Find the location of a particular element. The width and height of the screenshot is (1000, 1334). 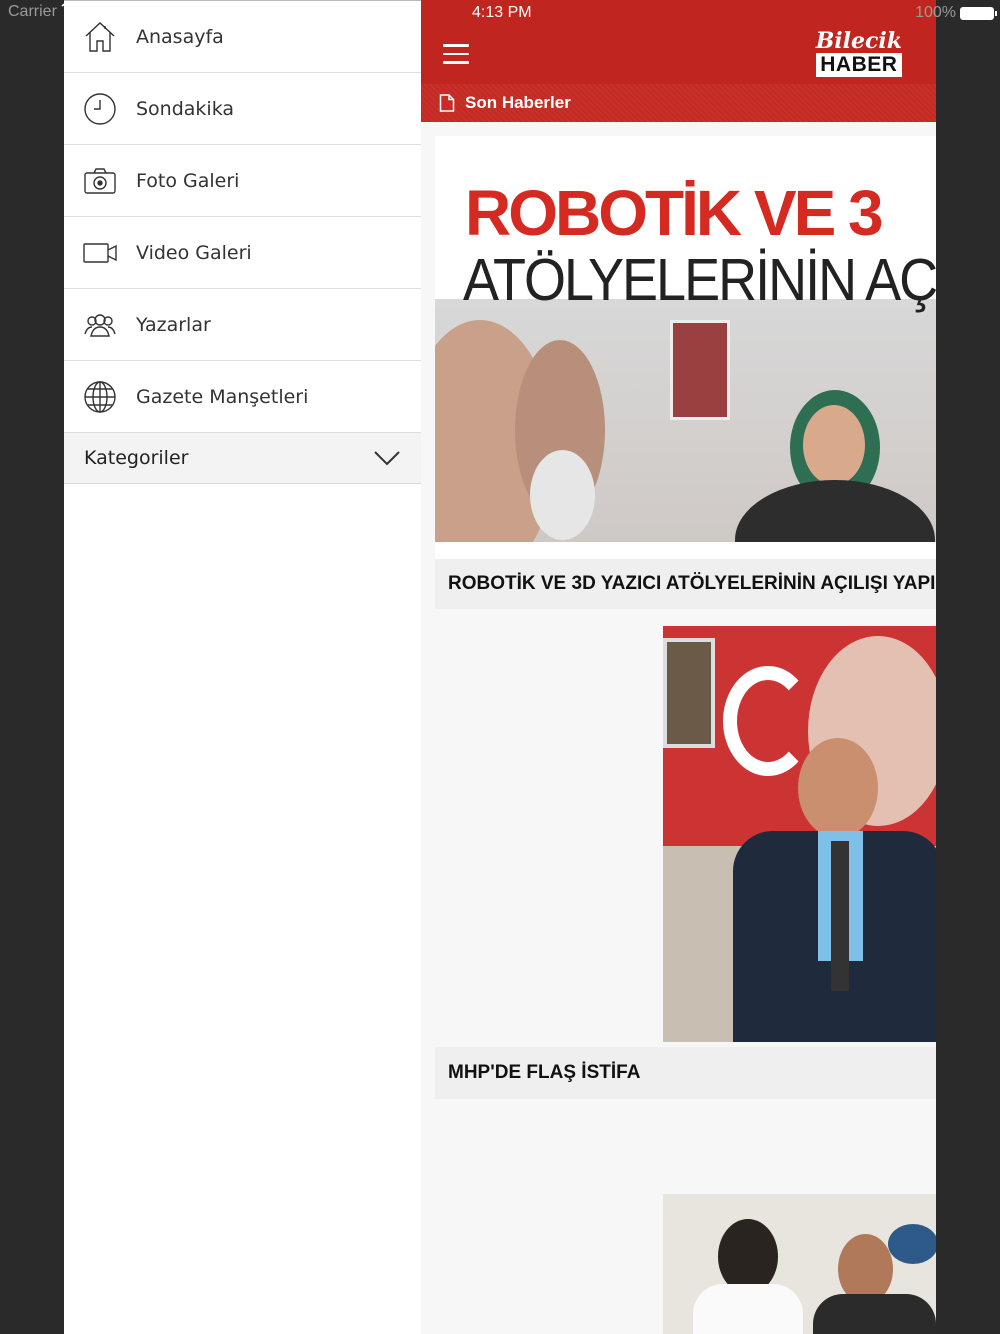

news-title-bar: MHP'DE FLAŞ İSTİFA is located at coordinates (685, 1073).